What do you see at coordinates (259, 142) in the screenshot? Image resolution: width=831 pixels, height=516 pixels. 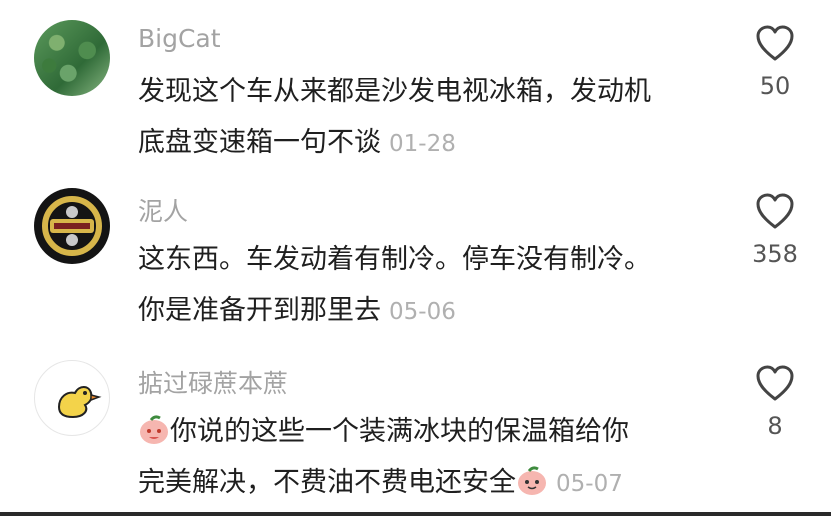 I see `comment-line: 底盘变速箱一句不谈` at bounding box center [259, 142].